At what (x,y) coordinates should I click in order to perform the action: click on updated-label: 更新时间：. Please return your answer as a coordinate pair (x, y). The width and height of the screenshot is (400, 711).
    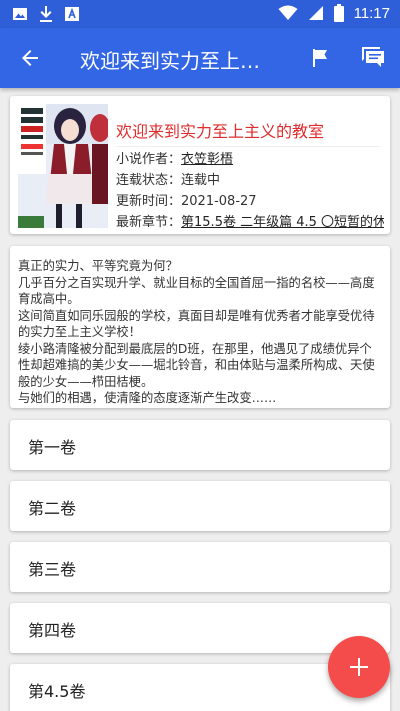
    Looking at the image, I should click on (149, 201).